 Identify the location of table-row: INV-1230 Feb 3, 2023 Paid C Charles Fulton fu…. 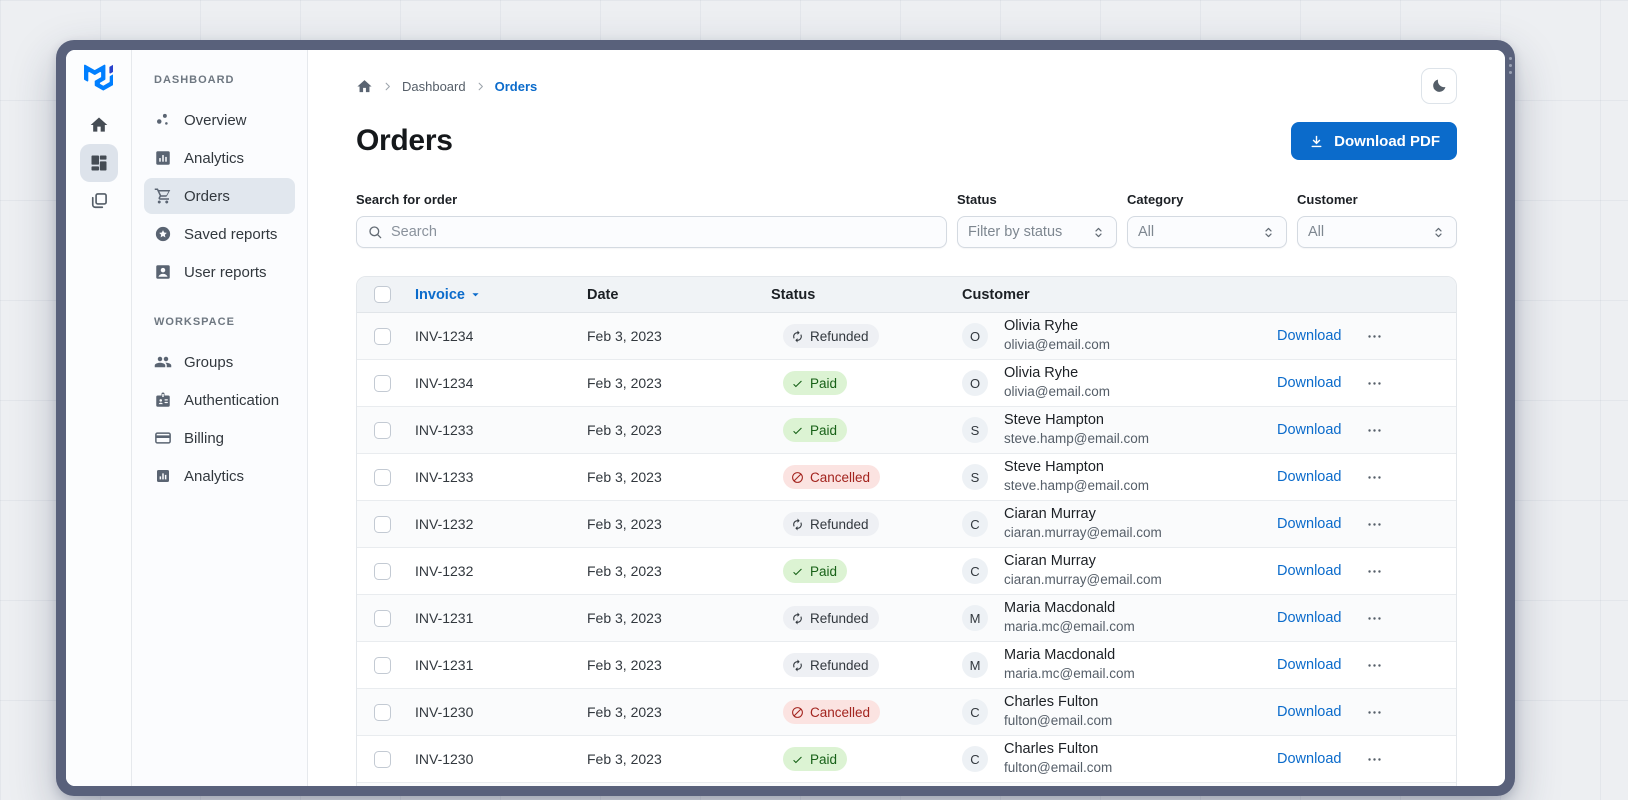
(906, 759).